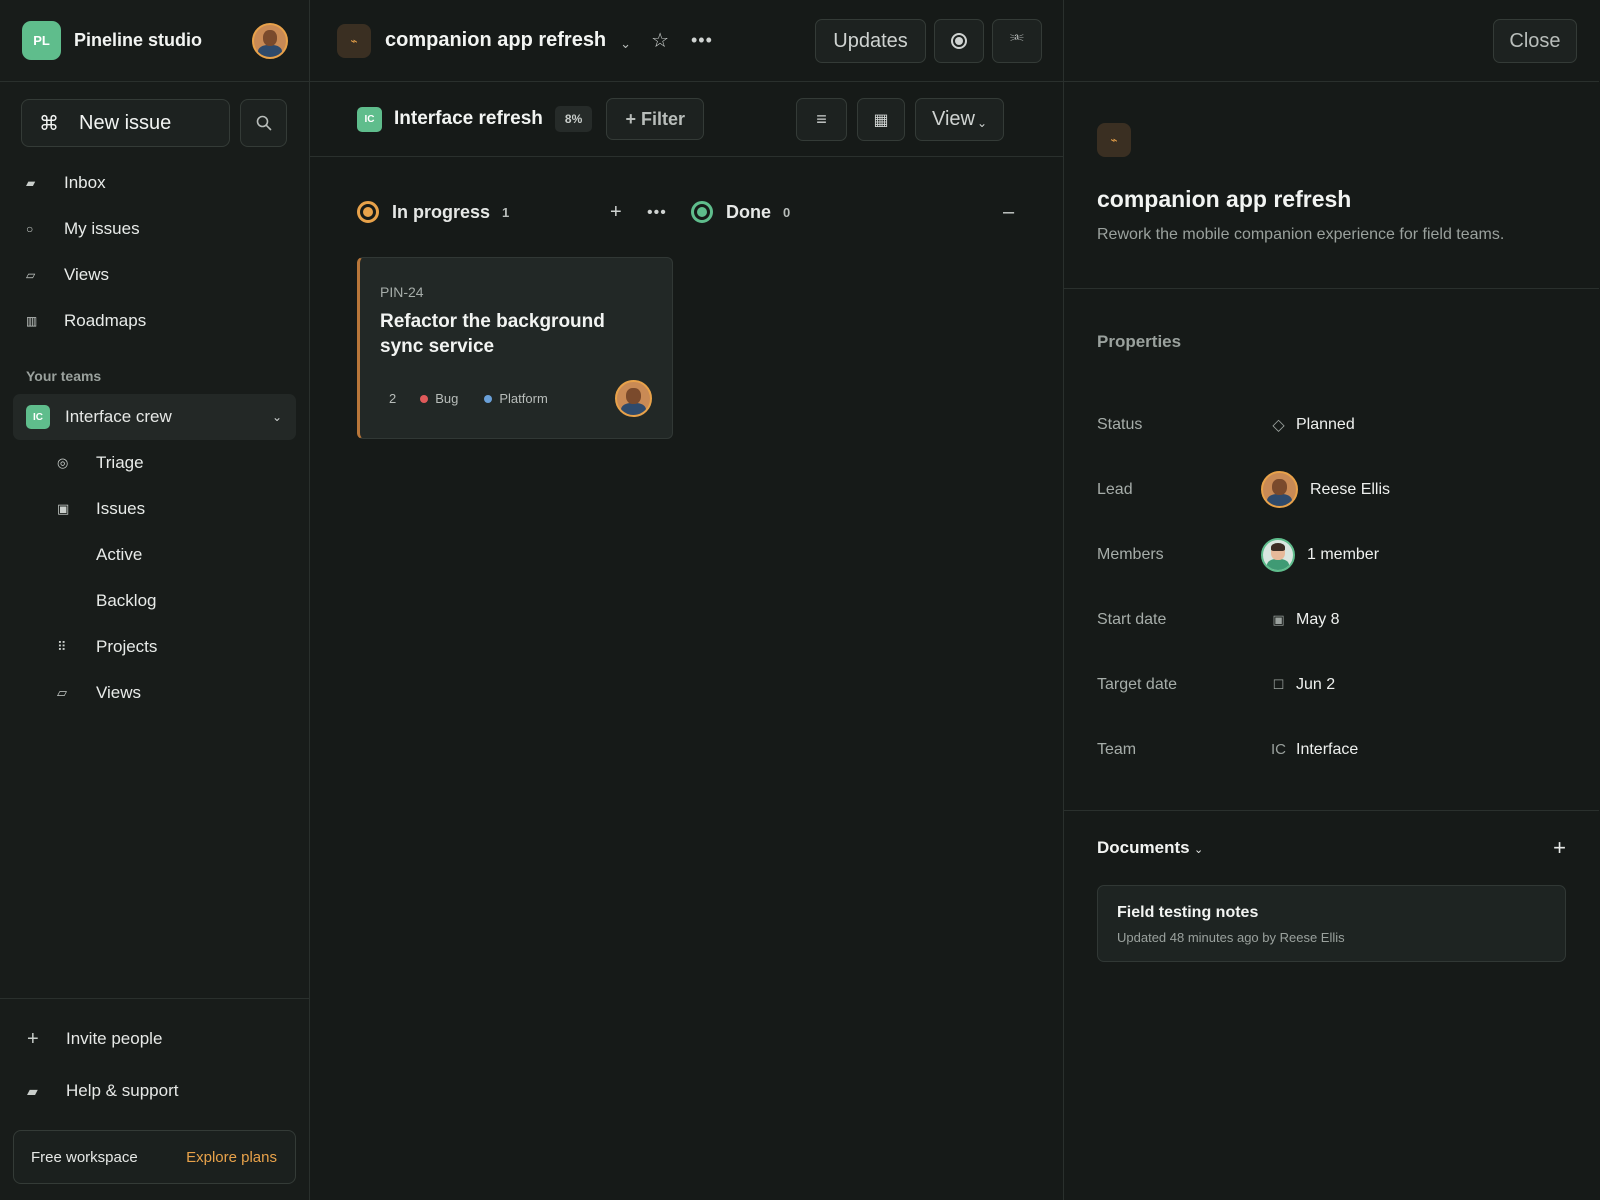  What do you see at coordinates (1188, 912) in the screenshot?
I see `document-title: Field testing notes` at bounding box center [1188, 912].